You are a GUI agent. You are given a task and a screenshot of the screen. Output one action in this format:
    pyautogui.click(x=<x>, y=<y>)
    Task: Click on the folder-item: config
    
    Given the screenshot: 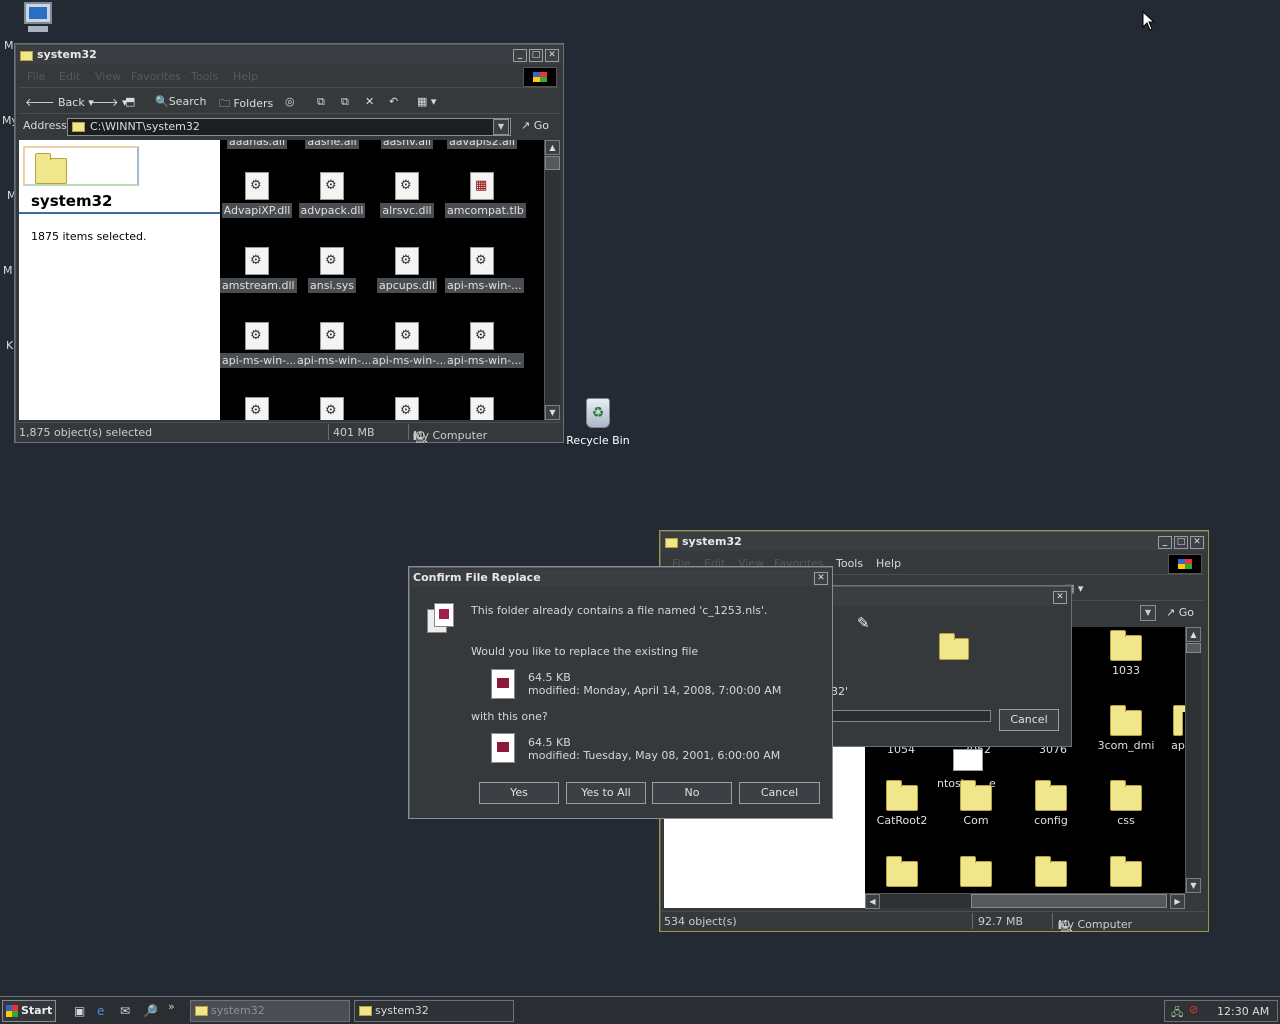 What is the action you would take?
    pyautogui.click(x=1051, y=803)
    